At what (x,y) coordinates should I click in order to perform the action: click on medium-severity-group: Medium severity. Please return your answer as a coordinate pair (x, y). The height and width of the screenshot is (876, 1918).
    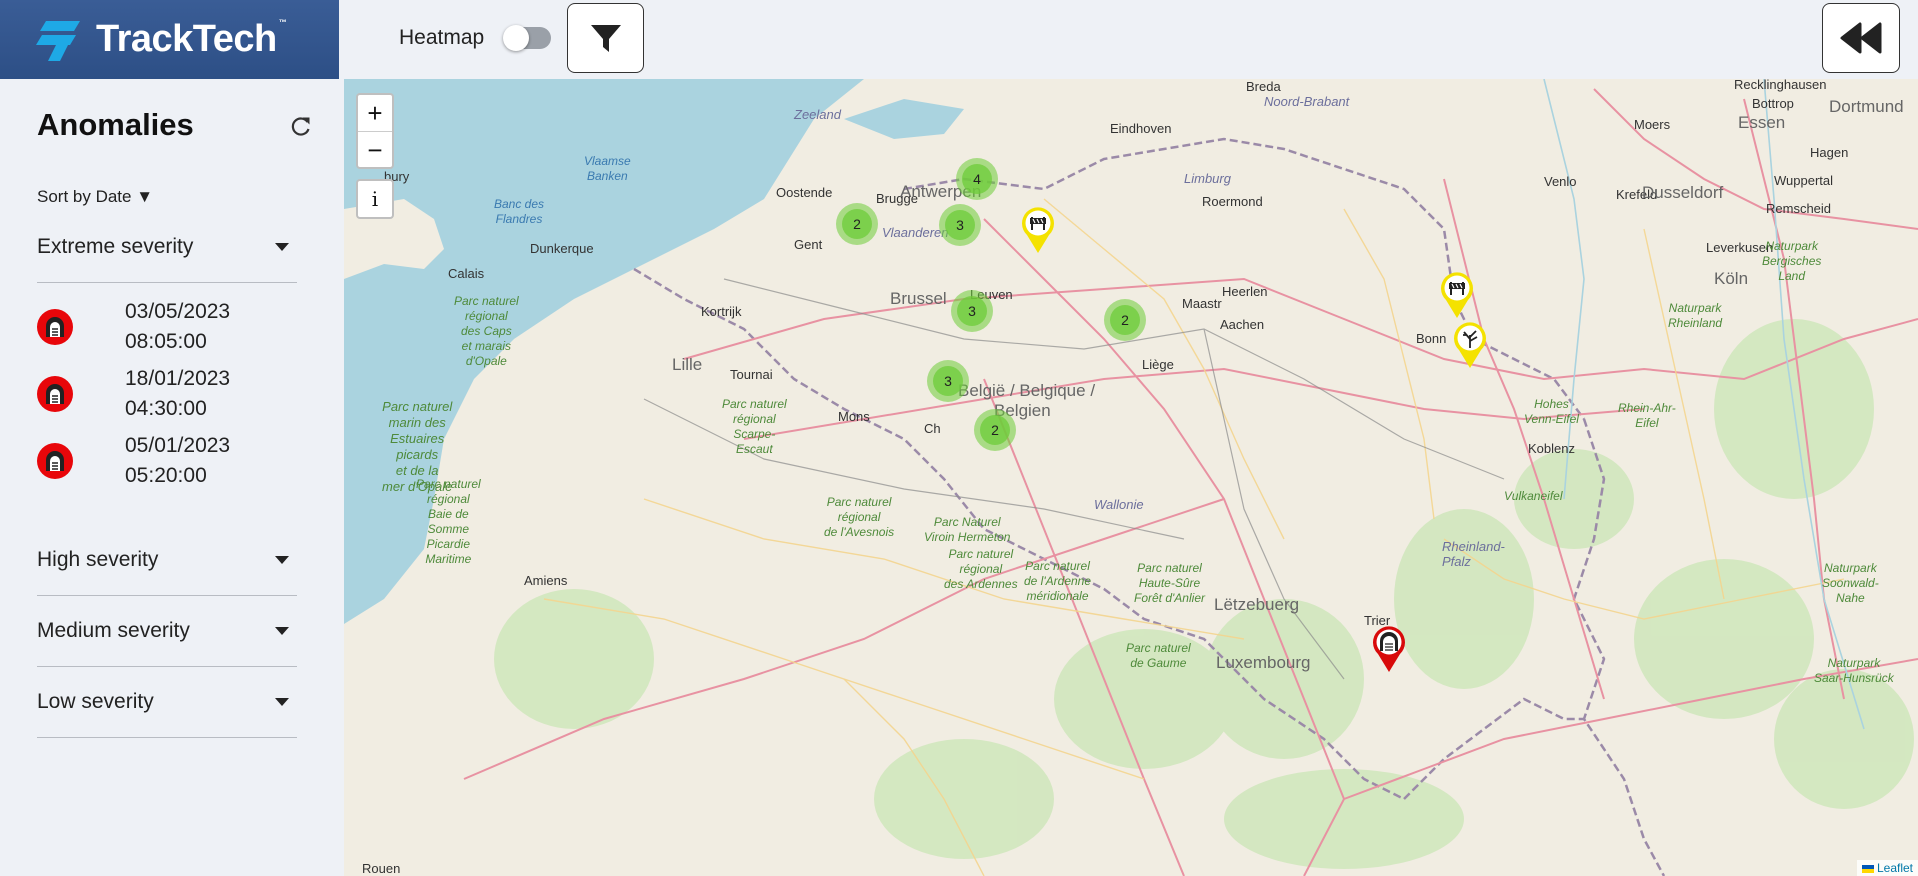
    Looking at the image, I should click on (167, 632).